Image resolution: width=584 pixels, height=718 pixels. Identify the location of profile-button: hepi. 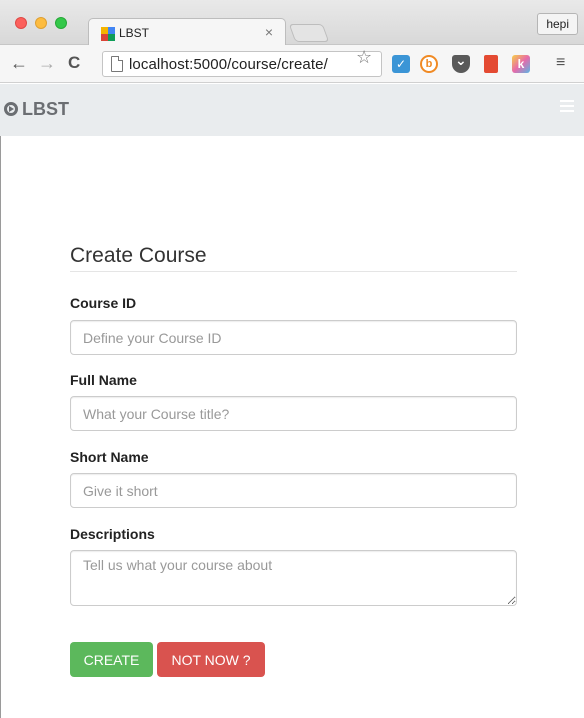
(557, 24).